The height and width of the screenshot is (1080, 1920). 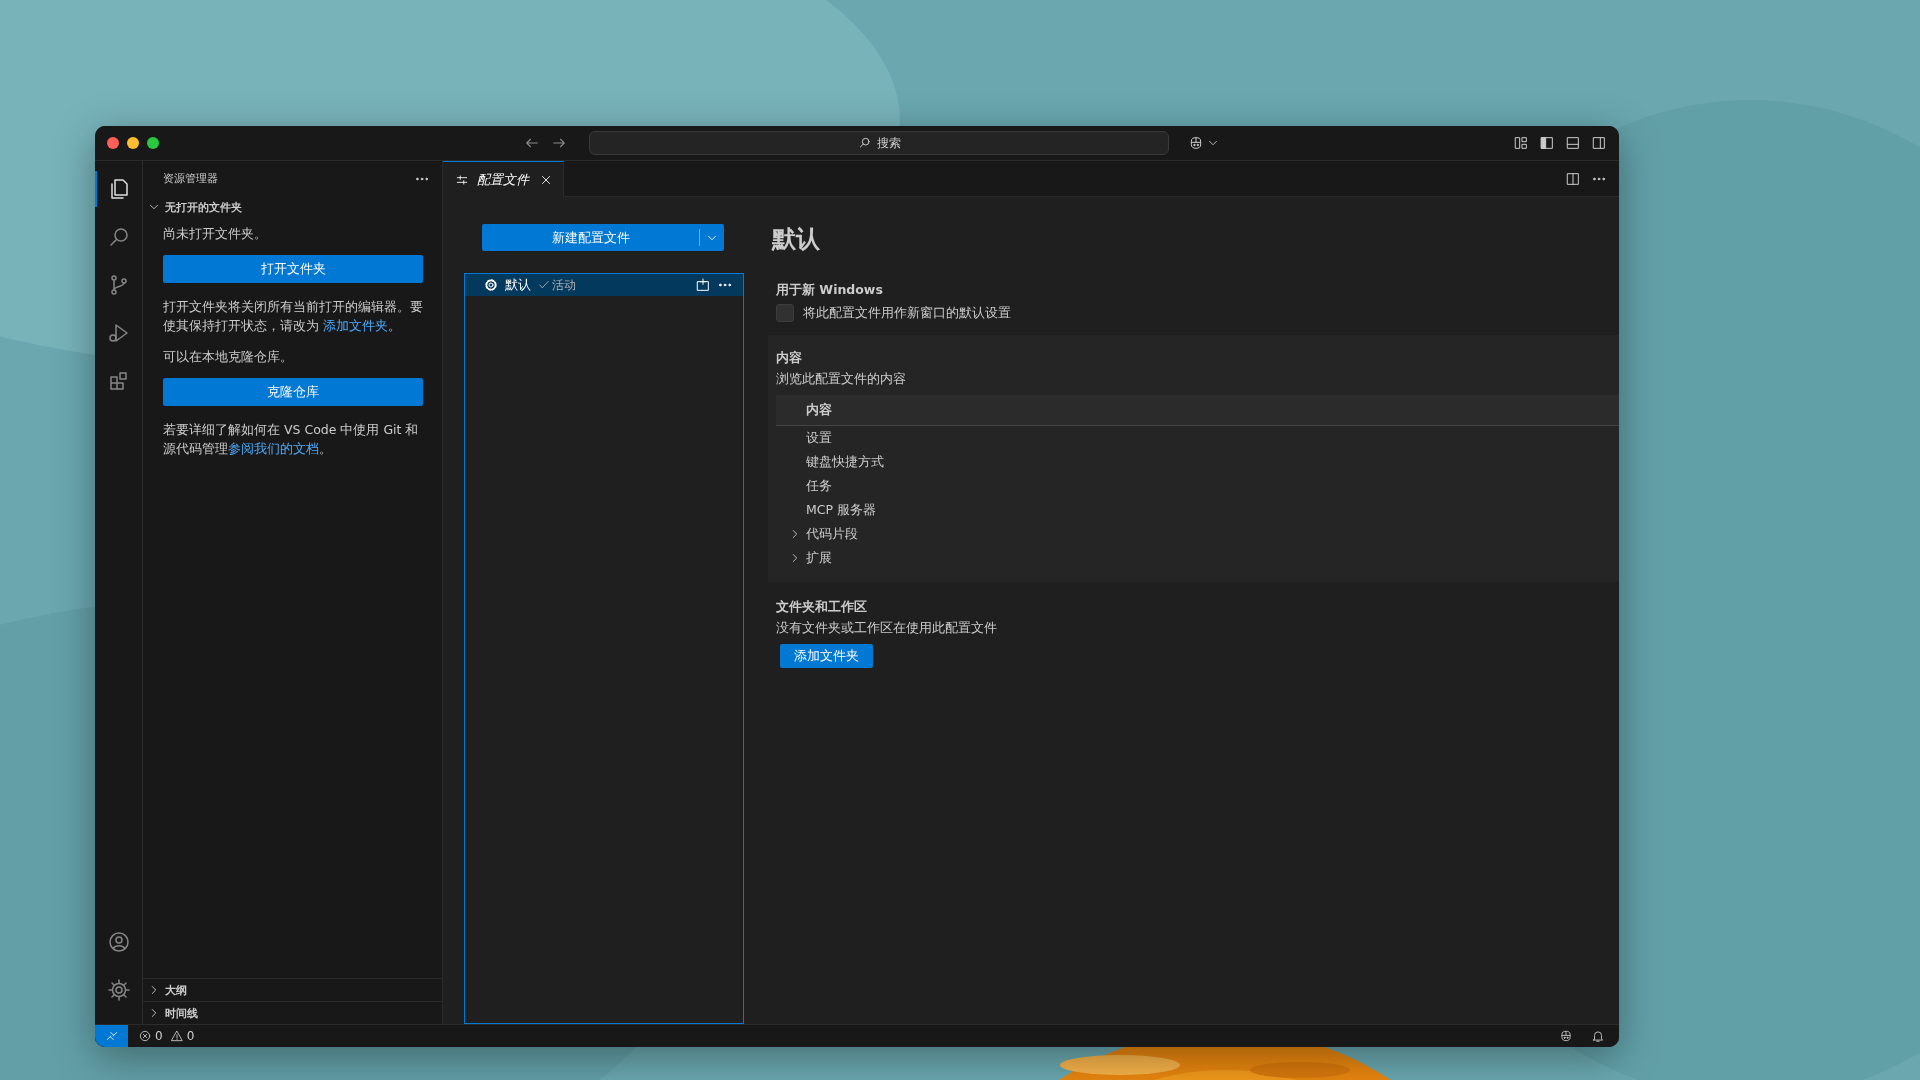 I want to click on account-icon, so click(x=118, y=942).